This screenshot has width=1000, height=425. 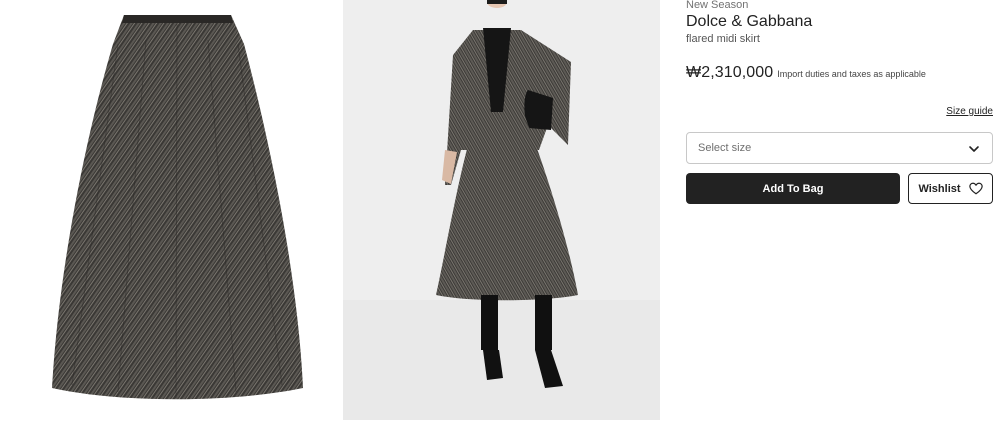 I want to click on size-guide-link: Size guide, so click(x=969, y=111).